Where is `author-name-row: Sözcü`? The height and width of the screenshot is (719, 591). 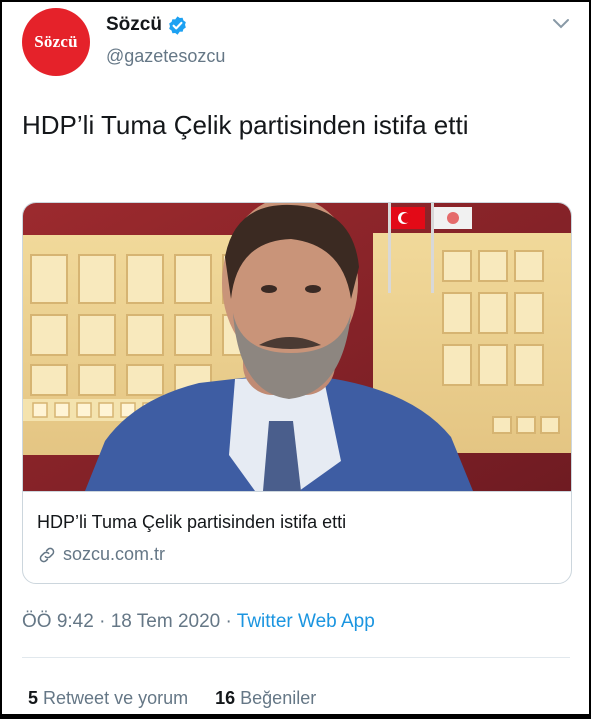 author-name-row: Sözcü is located at coordinates (147, 25).